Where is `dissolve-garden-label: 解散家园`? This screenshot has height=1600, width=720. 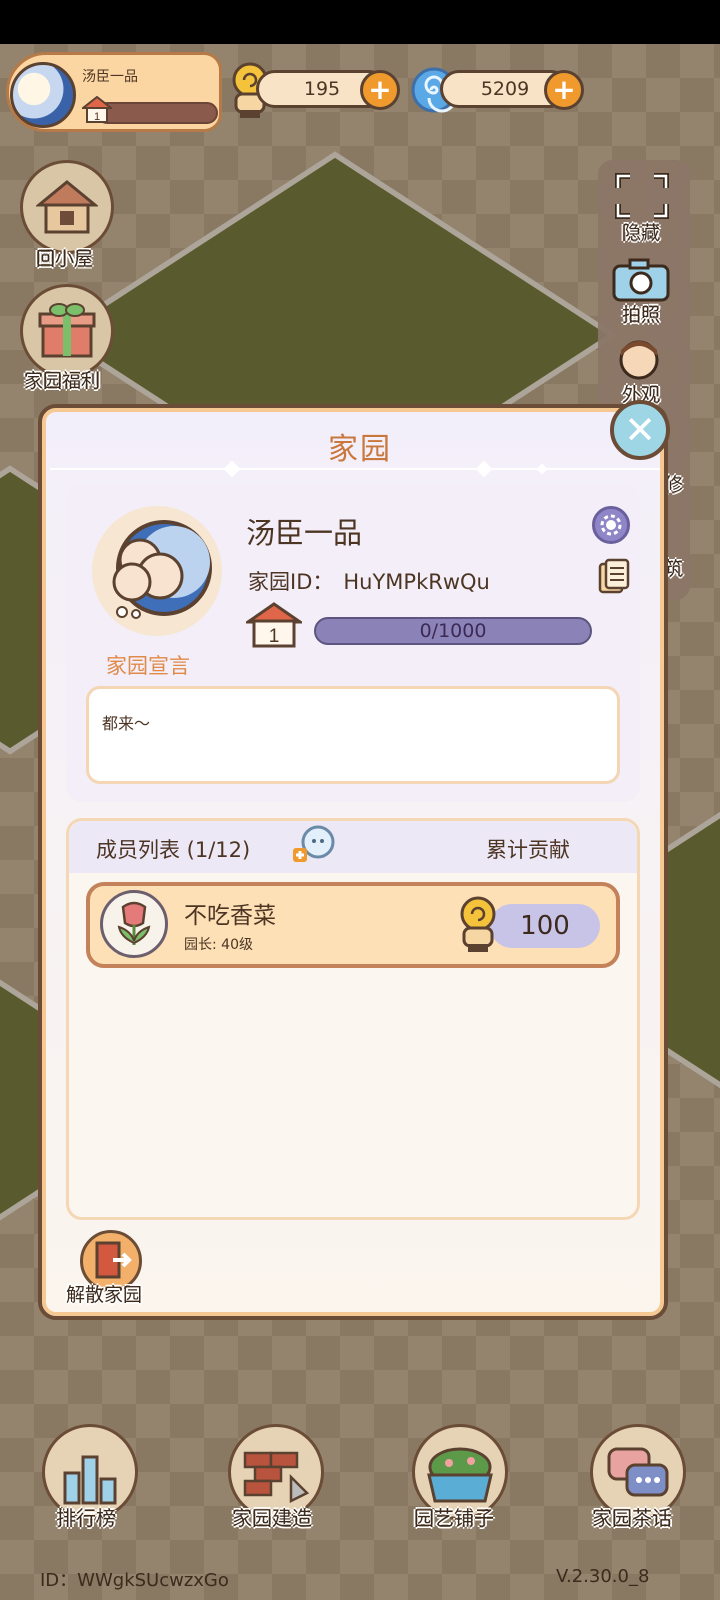 dissolve-garden-label: 解散家园 is located at coordinates (104, 1293).